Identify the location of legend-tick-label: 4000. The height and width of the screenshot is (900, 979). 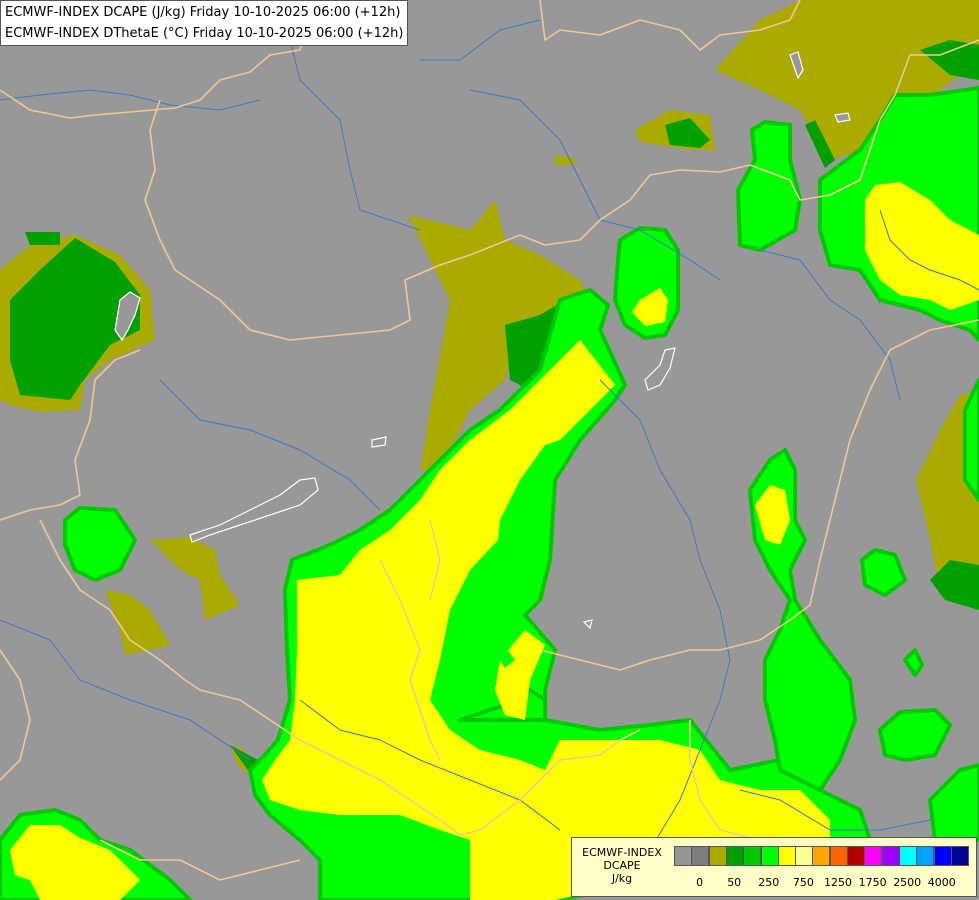
(941, 882).